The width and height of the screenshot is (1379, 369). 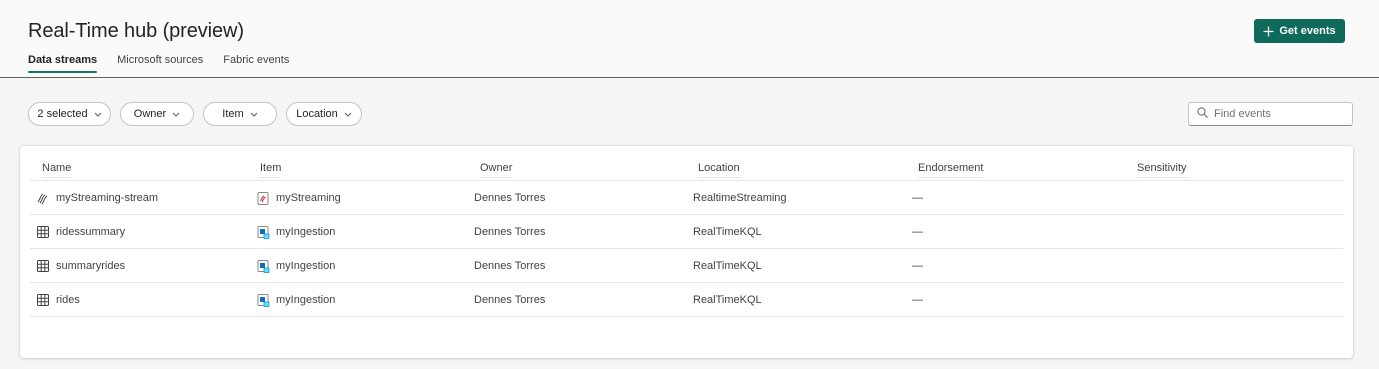 What do you see at coordinates (496, 170) in the screenshot?
I see `column-header-owner: Owner` at bounding box center [496, 170].